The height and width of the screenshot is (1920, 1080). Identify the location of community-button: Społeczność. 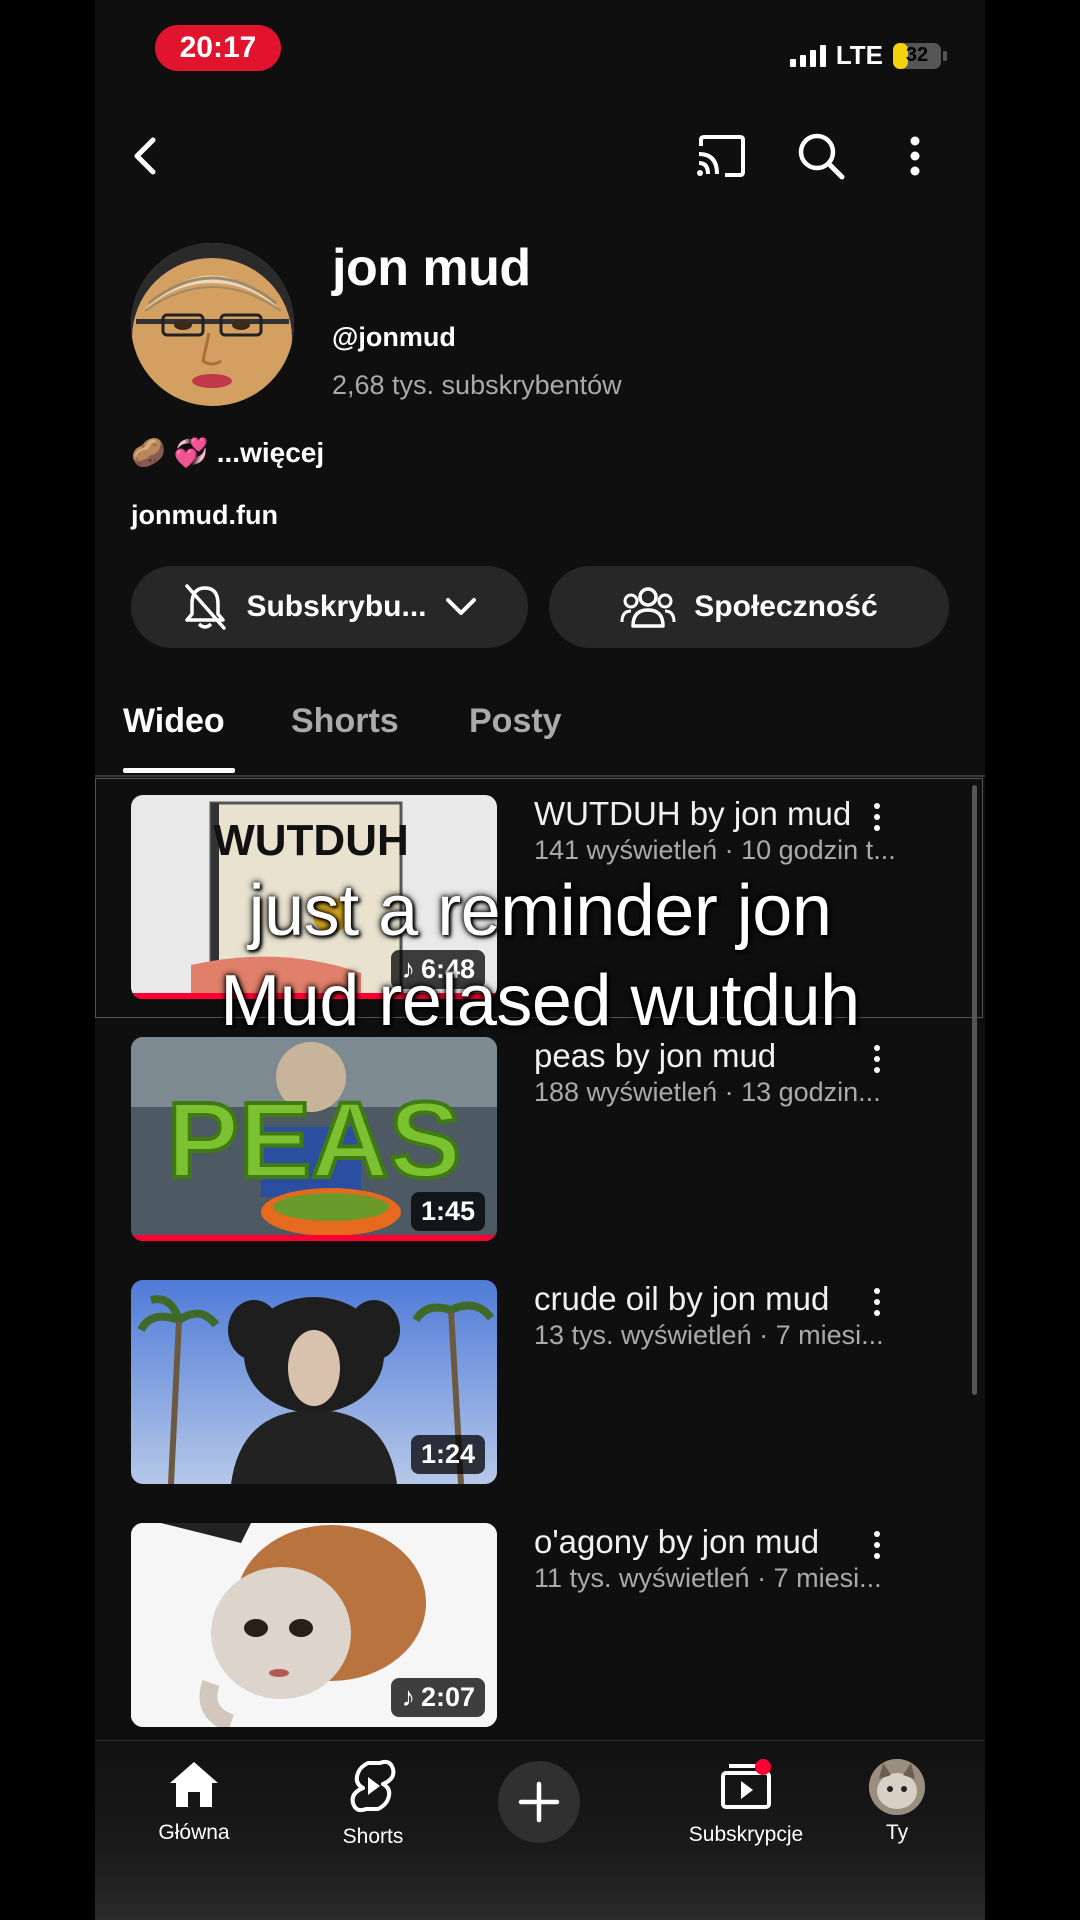
(749, 607).